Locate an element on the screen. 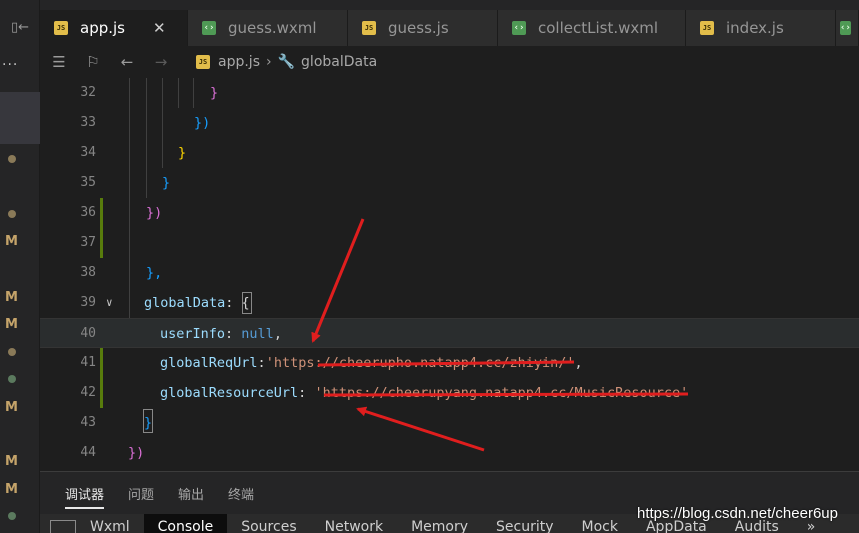 The width and height of the screenshot is (859, 533). tab-wxml: Wxml is located at coordinates (110, 523).